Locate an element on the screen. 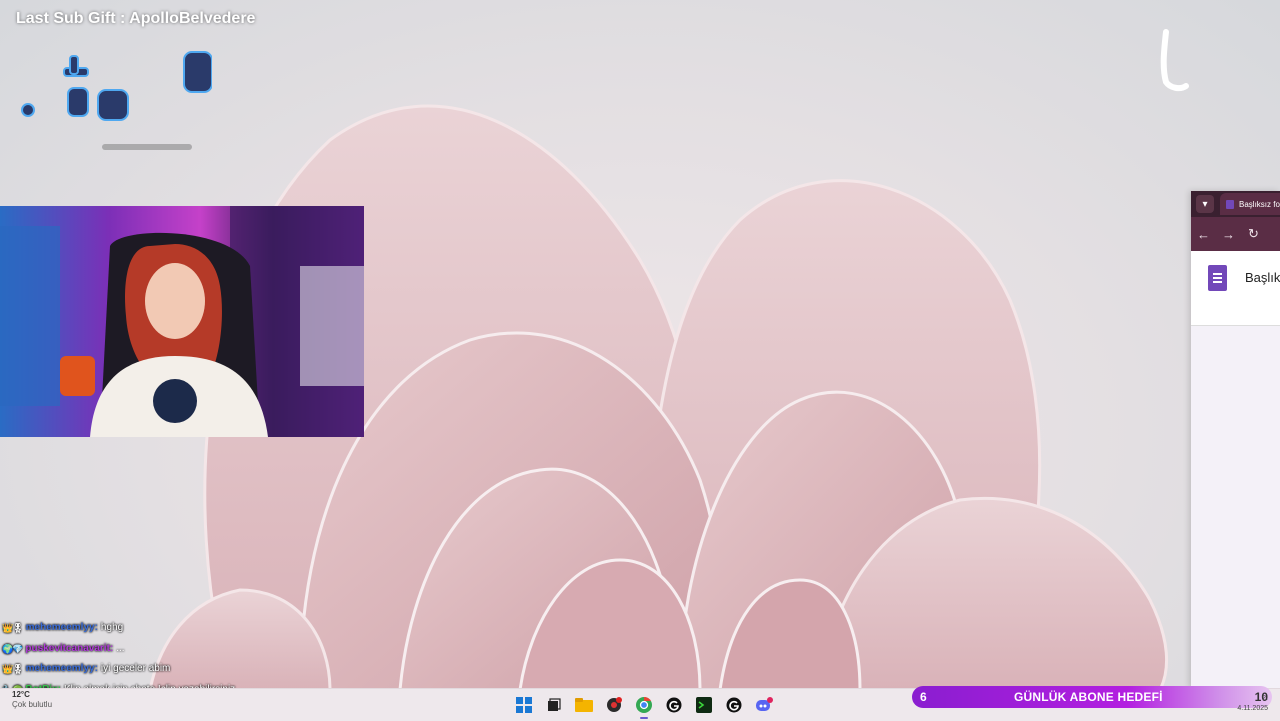 Image resolution: width=1280 pixels, height=721 pixels. webcam-scene is located at coordinates (182, 321).